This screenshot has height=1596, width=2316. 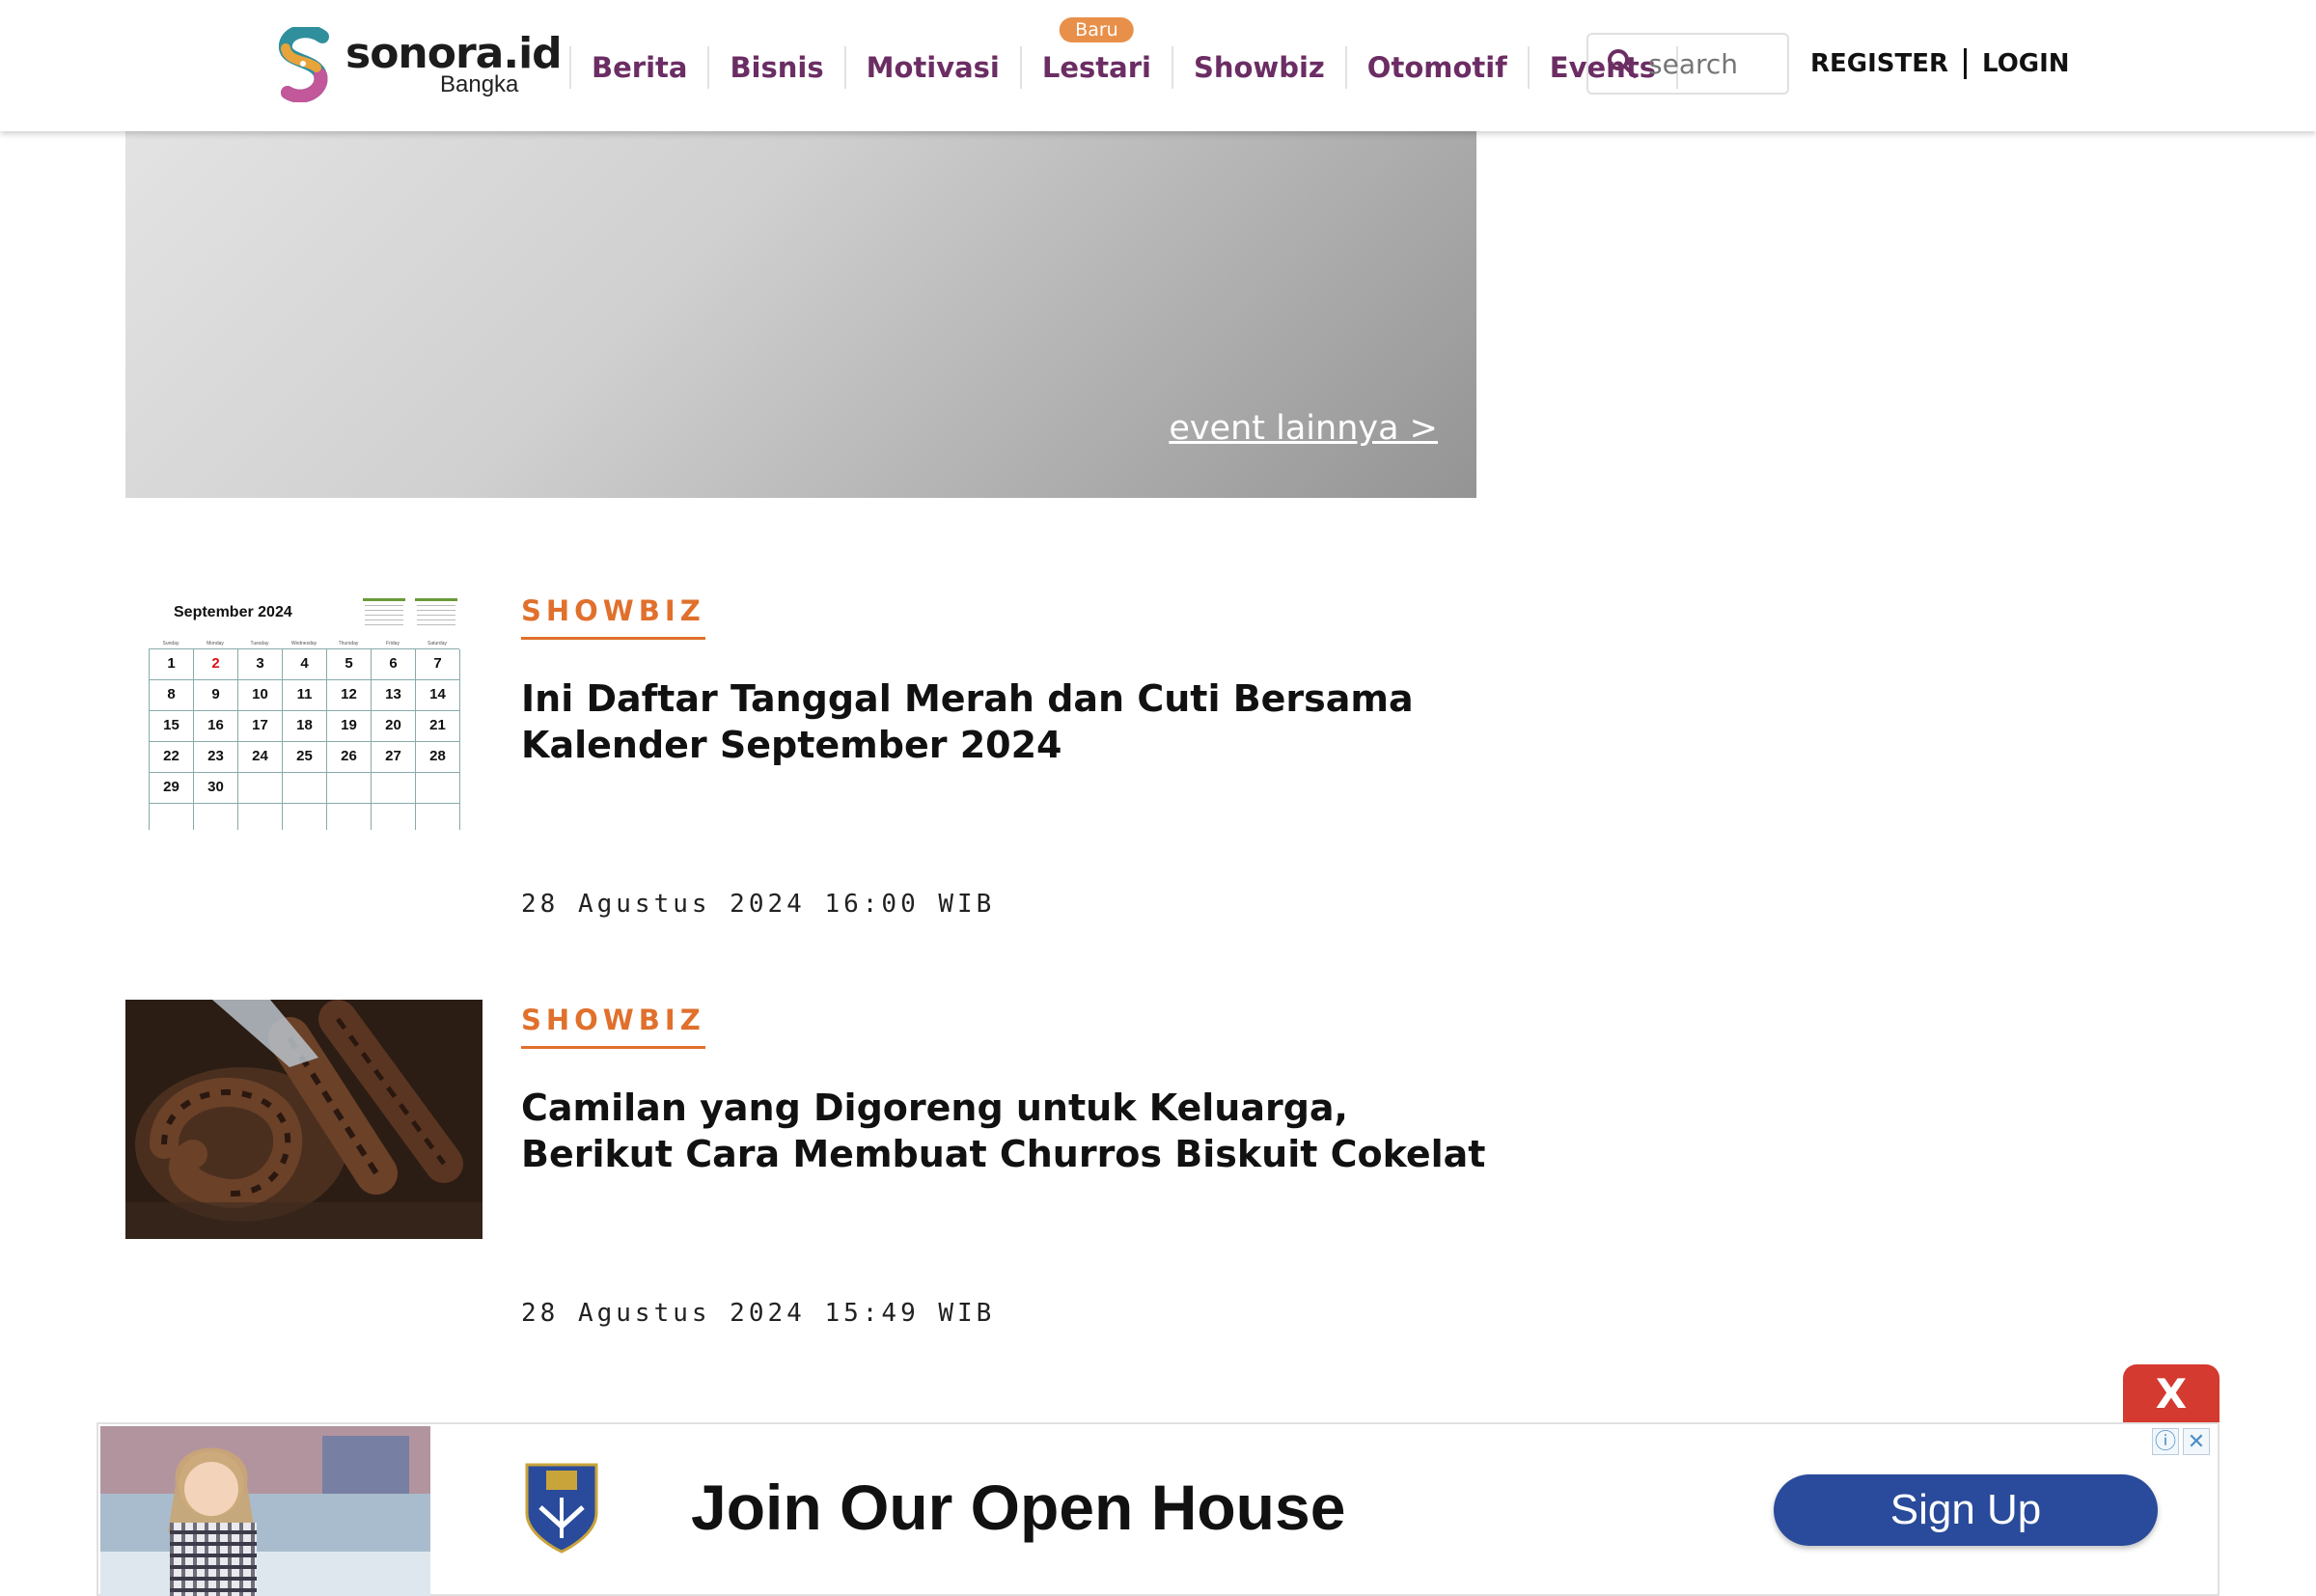 What do you see at coordinates (420, 66) in the screenshot?
I see `site-logo: sonora.id Bangka` at bounding box center [420, 66].